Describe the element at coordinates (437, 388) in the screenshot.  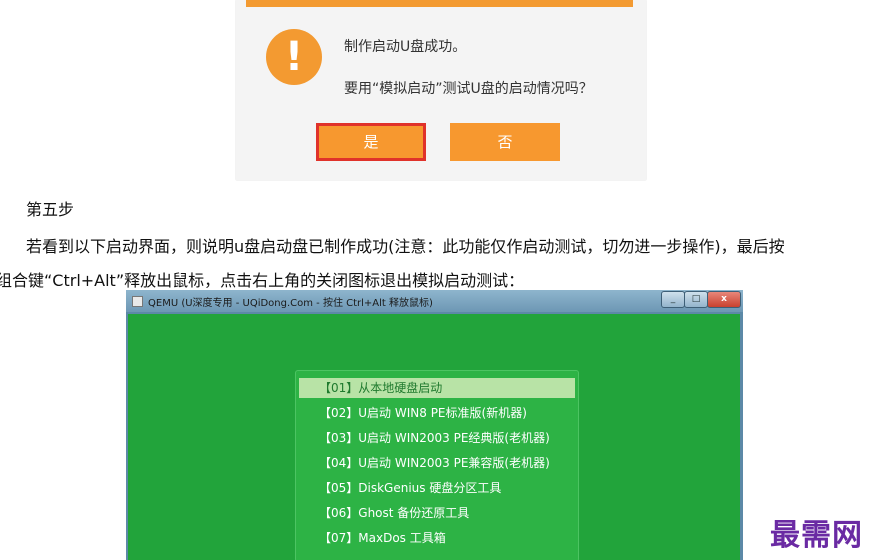
I see `boot-menu-item: 【01】从本地硬盘启动` at that location.